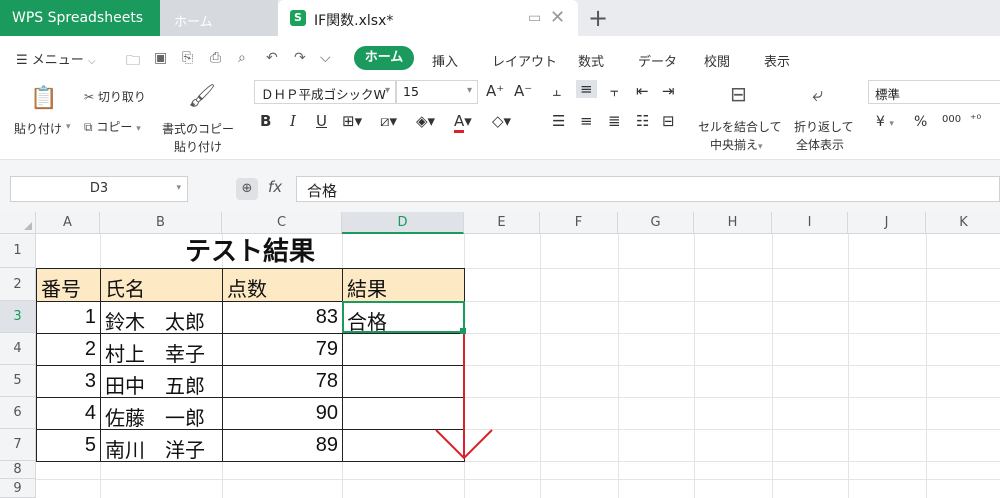 The image size is (1000, 498). Describe the element at coordinates (325, 58) in the screenshot. I see `more-chevron-icon: ⌵` at that location.